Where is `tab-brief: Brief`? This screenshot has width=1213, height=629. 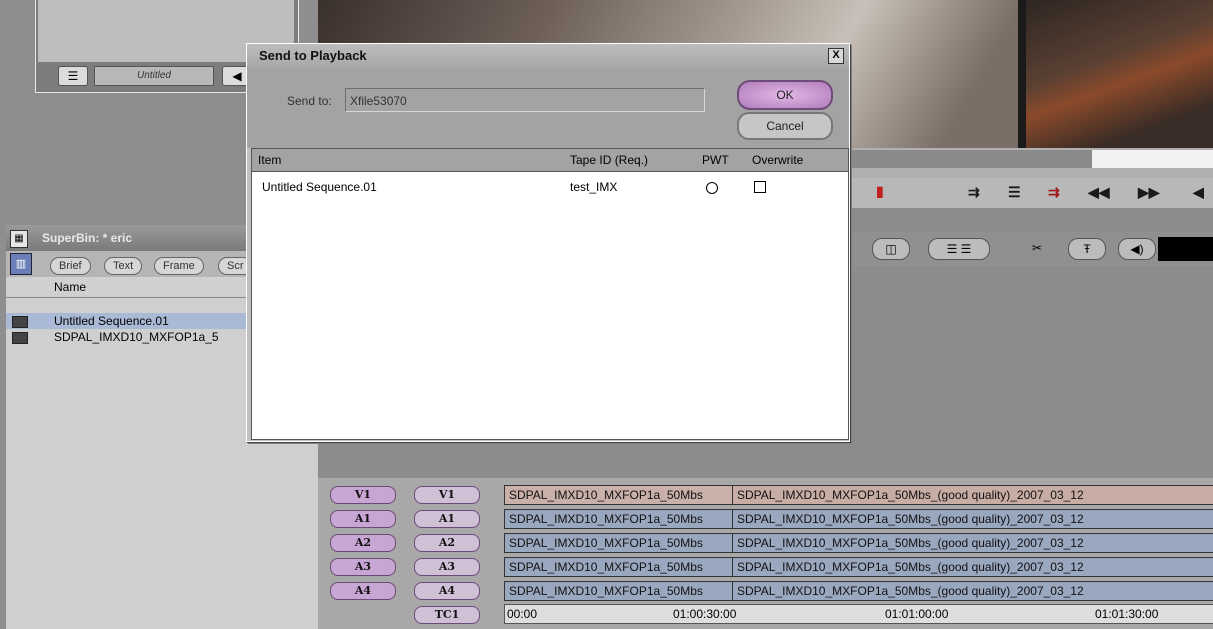
tab-brief: Brief is located at coordinates (70, 266).